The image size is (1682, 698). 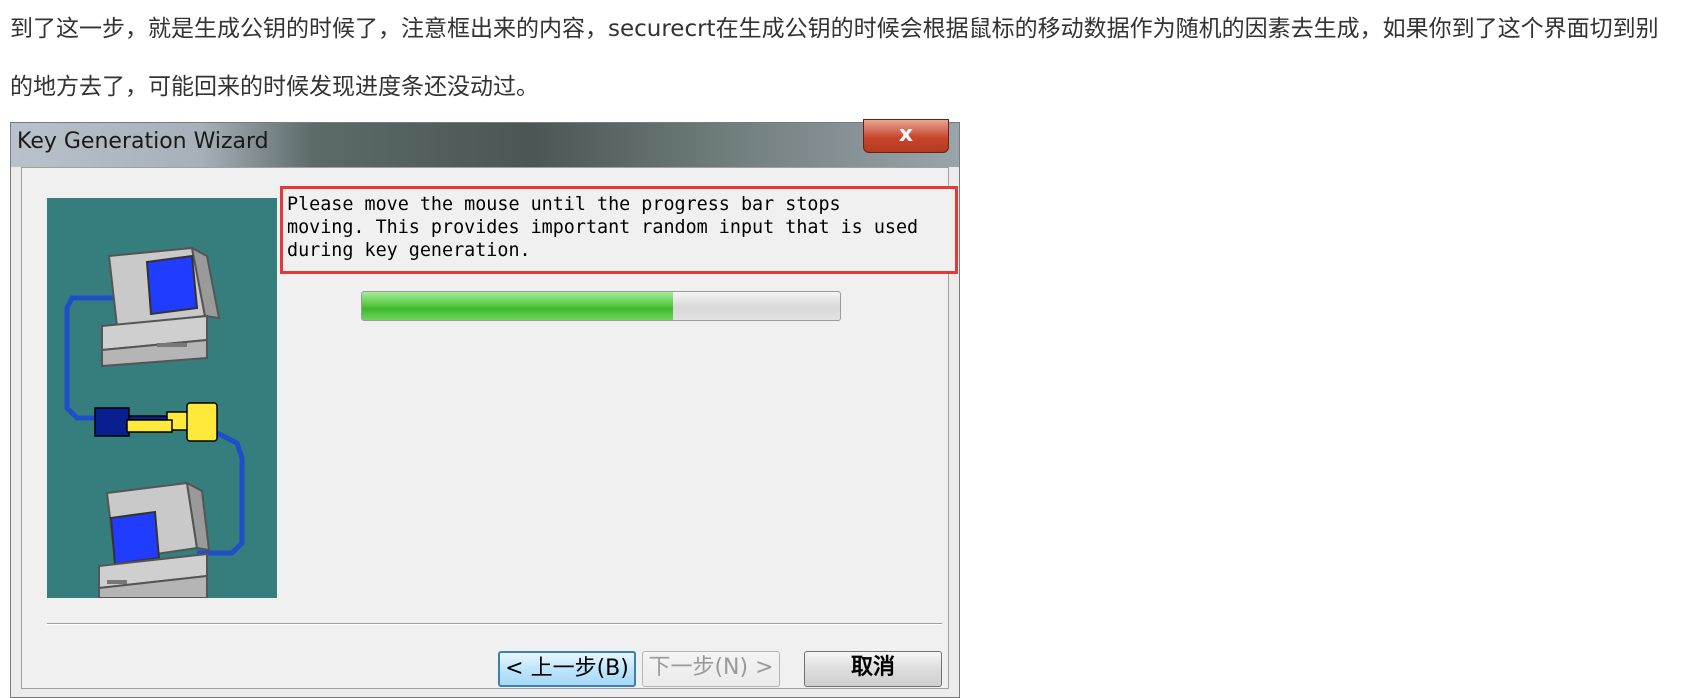 I want to click on key-generation-progress-bar, so click(x=601, y=306).